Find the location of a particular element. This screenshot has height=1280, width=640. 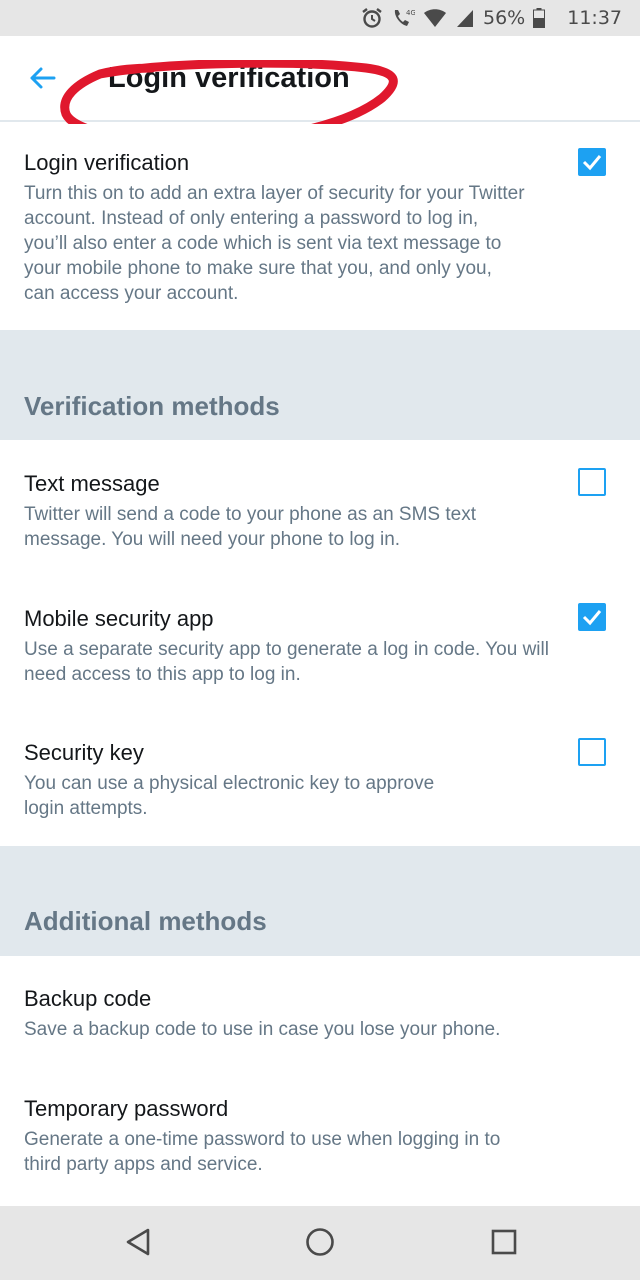

app-bar: Login verification is located at coordinates (320, 91).